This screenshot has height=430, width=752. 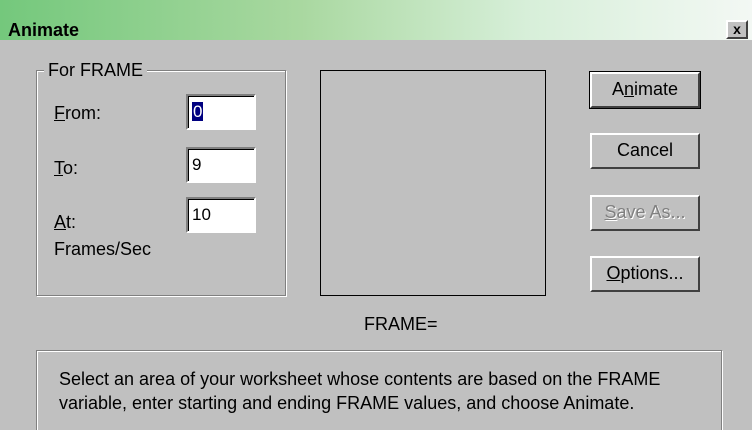 What do you see at coordinates (221, 215) in the screenshot?
I see `at-input: 10` at bounding box center [221, 215].